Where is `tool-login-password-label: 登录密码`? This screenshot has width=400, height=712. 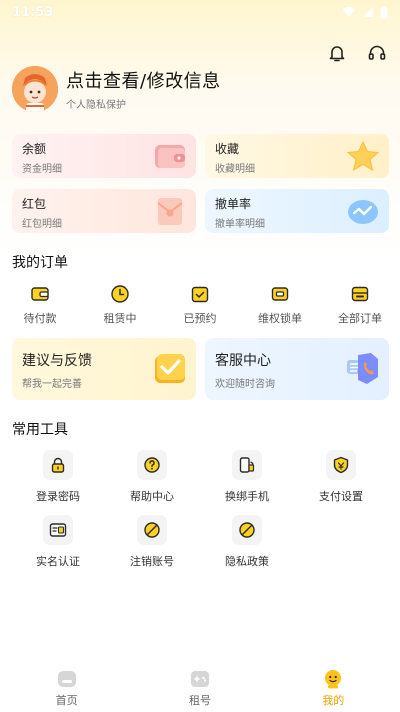 tool-login-password-label: 登录密码 is located at coordinates (58, 496).